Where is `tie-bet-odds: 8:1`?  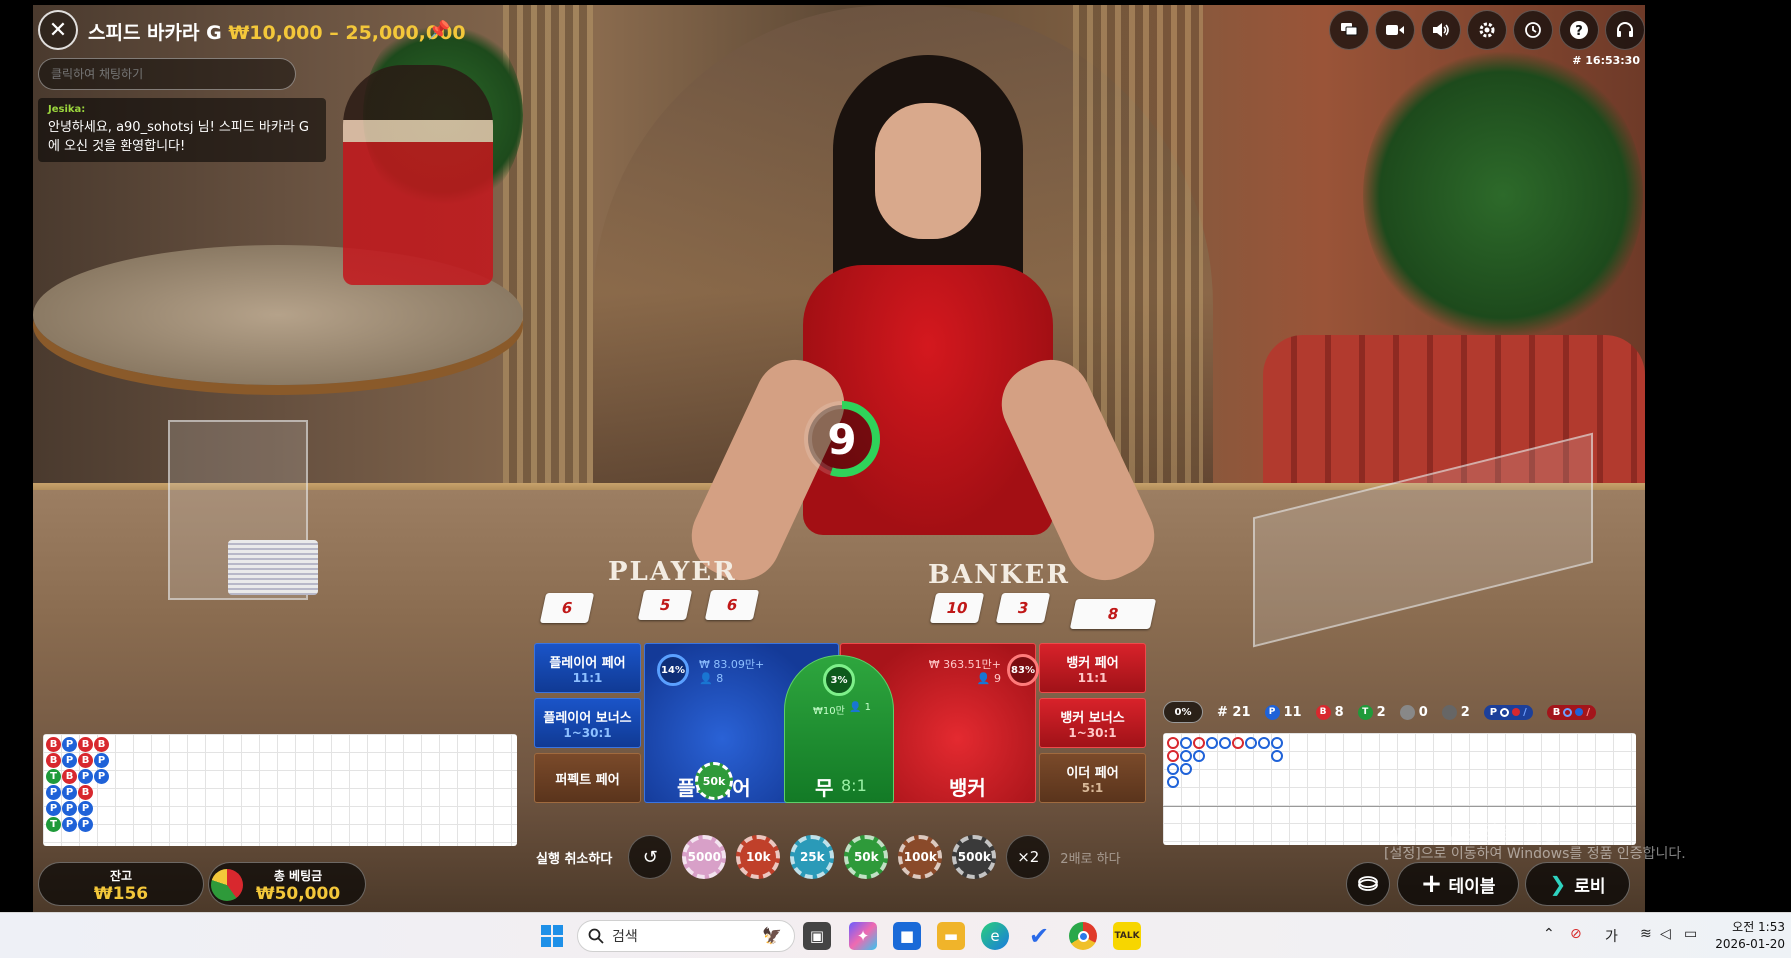 tie-bet-odds: 8:1 is located at coordinates (854, 785).